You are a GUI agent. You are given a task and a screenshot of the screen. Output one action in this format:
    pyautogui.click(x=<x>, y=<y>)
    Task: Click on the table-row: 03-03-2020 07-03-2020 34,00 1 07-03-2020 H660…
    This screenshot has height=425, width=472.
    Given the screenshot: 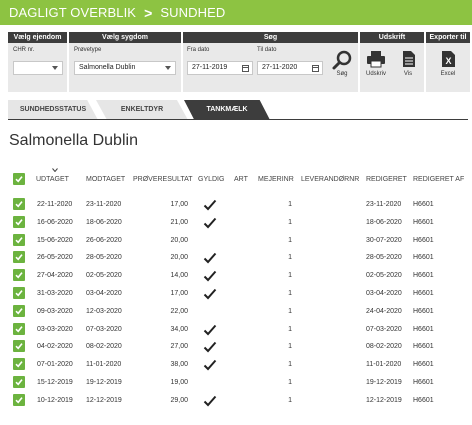 What is the action you would take?
    pyautogui.click(x=236, y=331)
    